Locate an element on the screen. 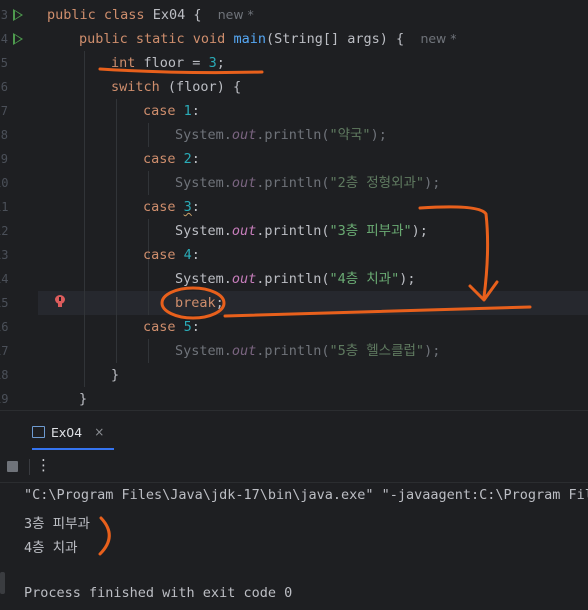 The width and height of the screenshot is (588, 610). code-line-switch: switch (floor) { is located at coordinates (176, 87).